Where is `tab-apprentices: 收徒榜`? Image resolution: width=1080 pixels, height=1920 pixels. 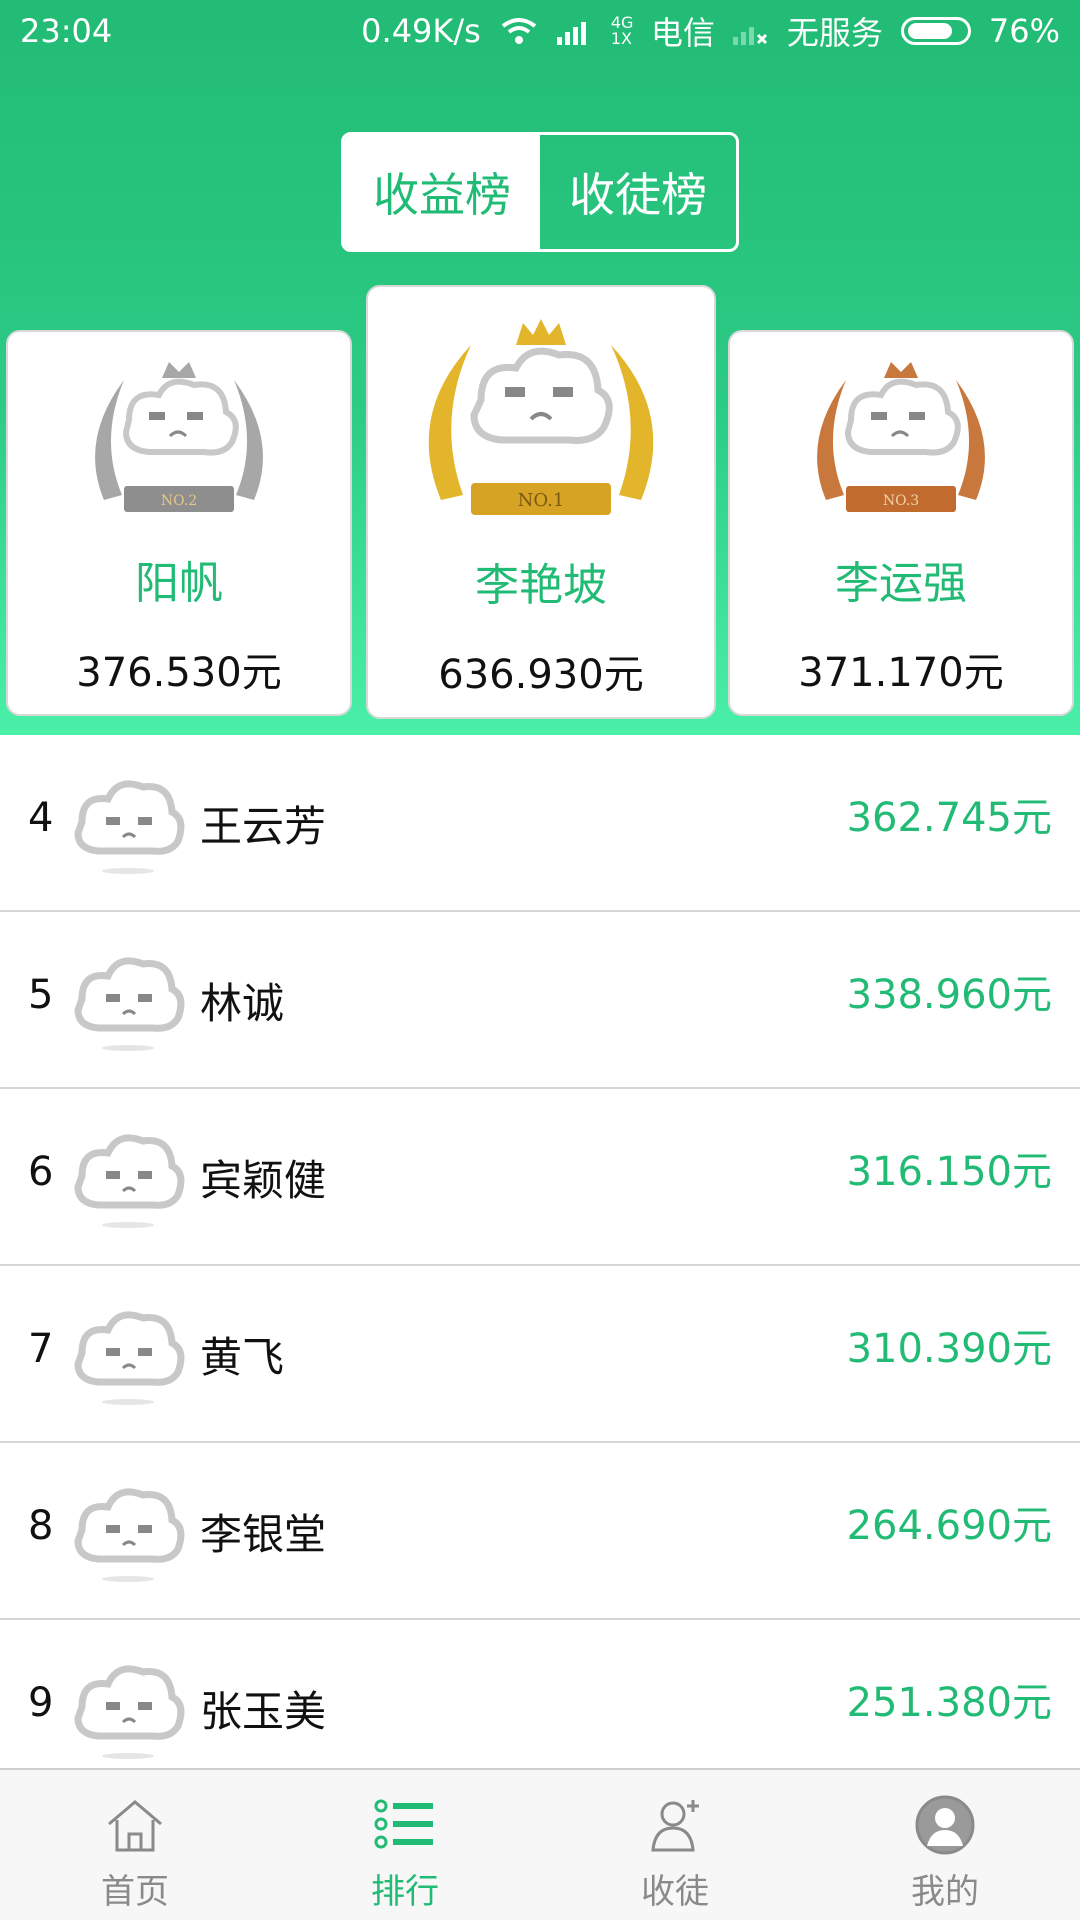 tab-apprentices: 收徒榜 is located at coordinates (638, 192).